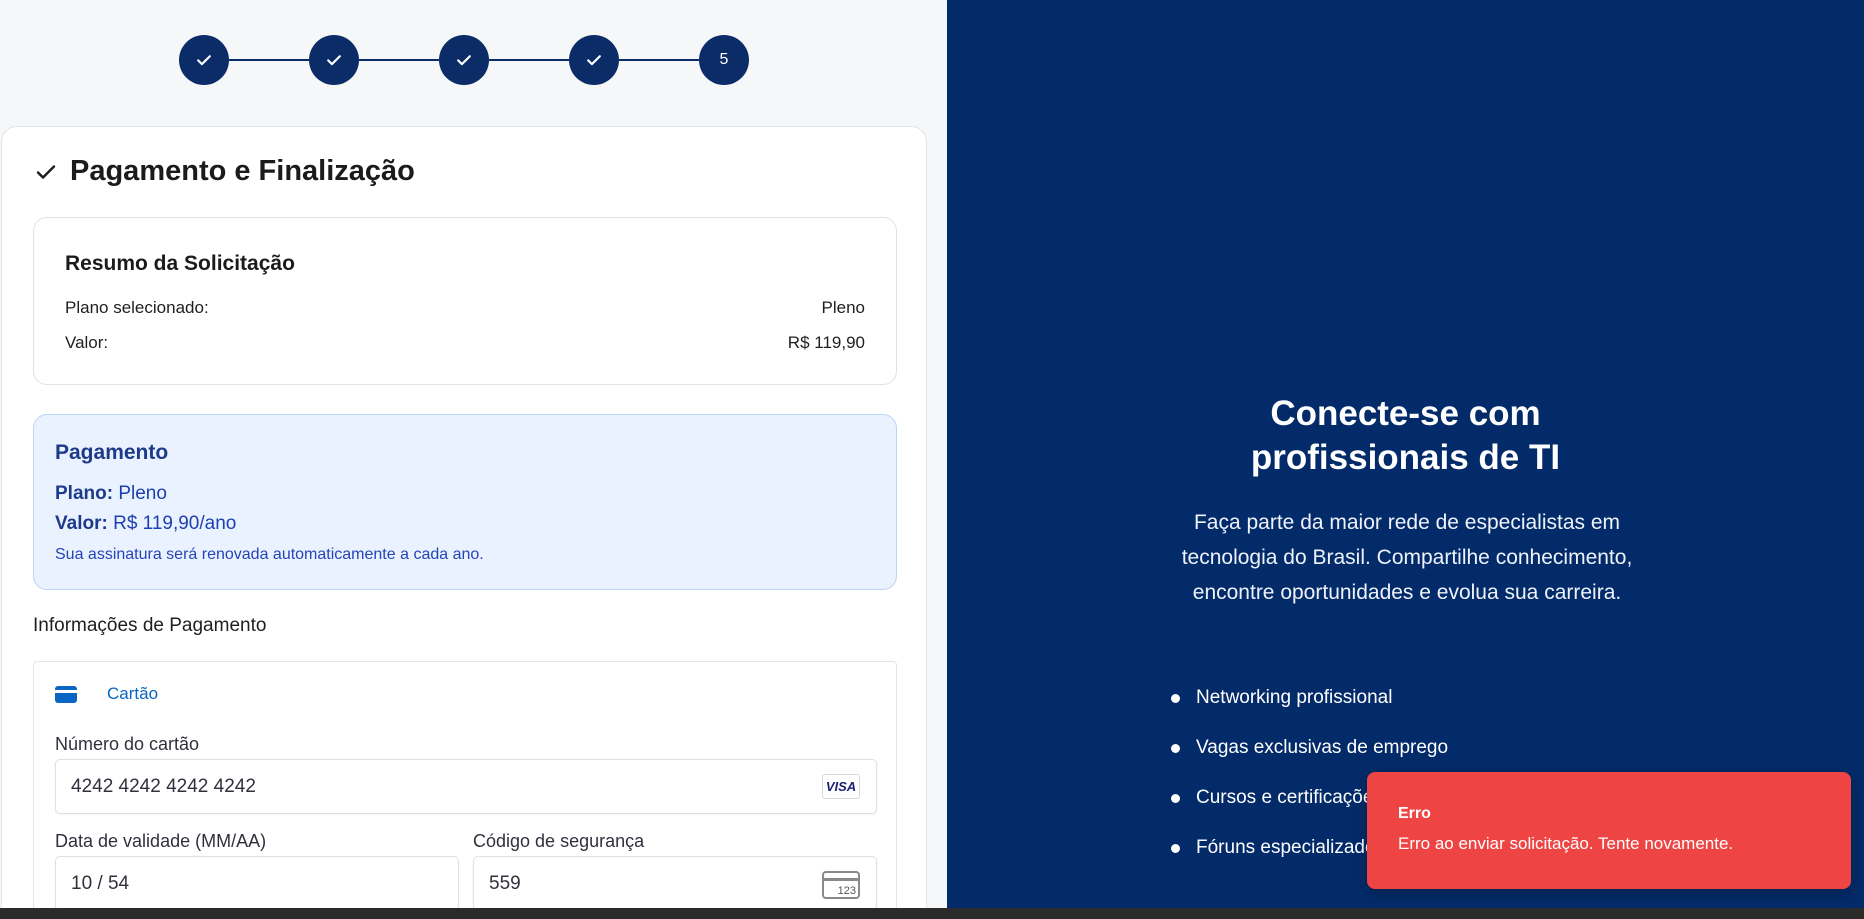  I want to click on summary-plan-value: Pleno, so click(843, 307).